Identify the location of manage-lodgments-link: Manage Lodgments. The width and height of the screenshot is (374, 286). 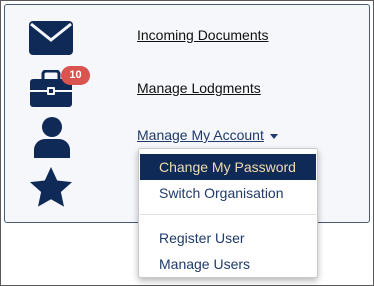
(199, 88).